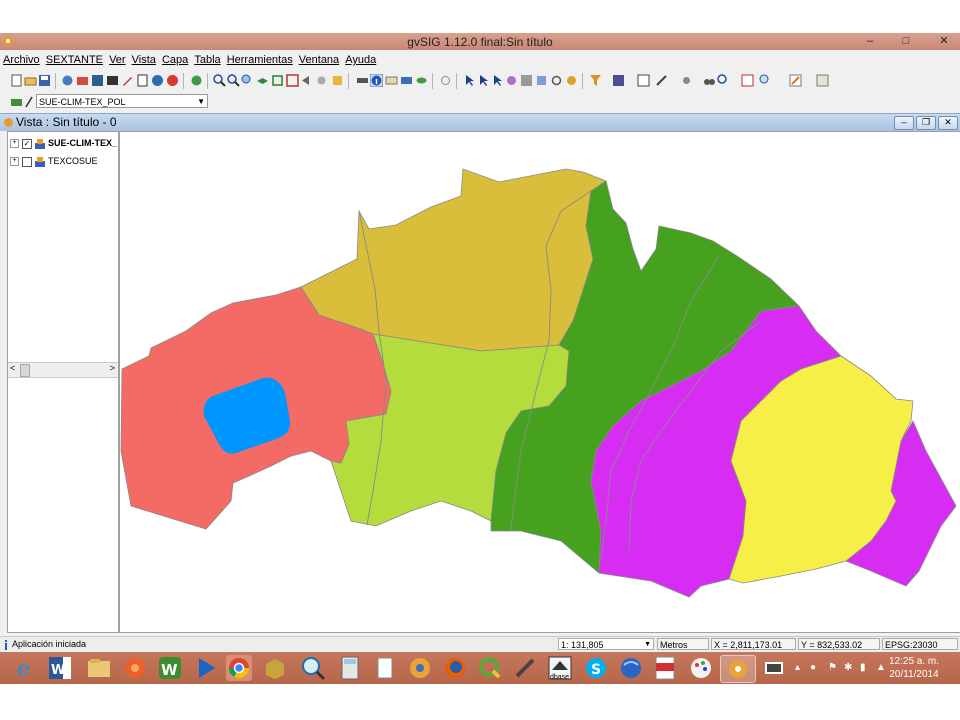 This screenshot has width=960, height=720. Describe the element at coordinates (944, 41) in the screenshot. I see `close-button: ✕` at that location.